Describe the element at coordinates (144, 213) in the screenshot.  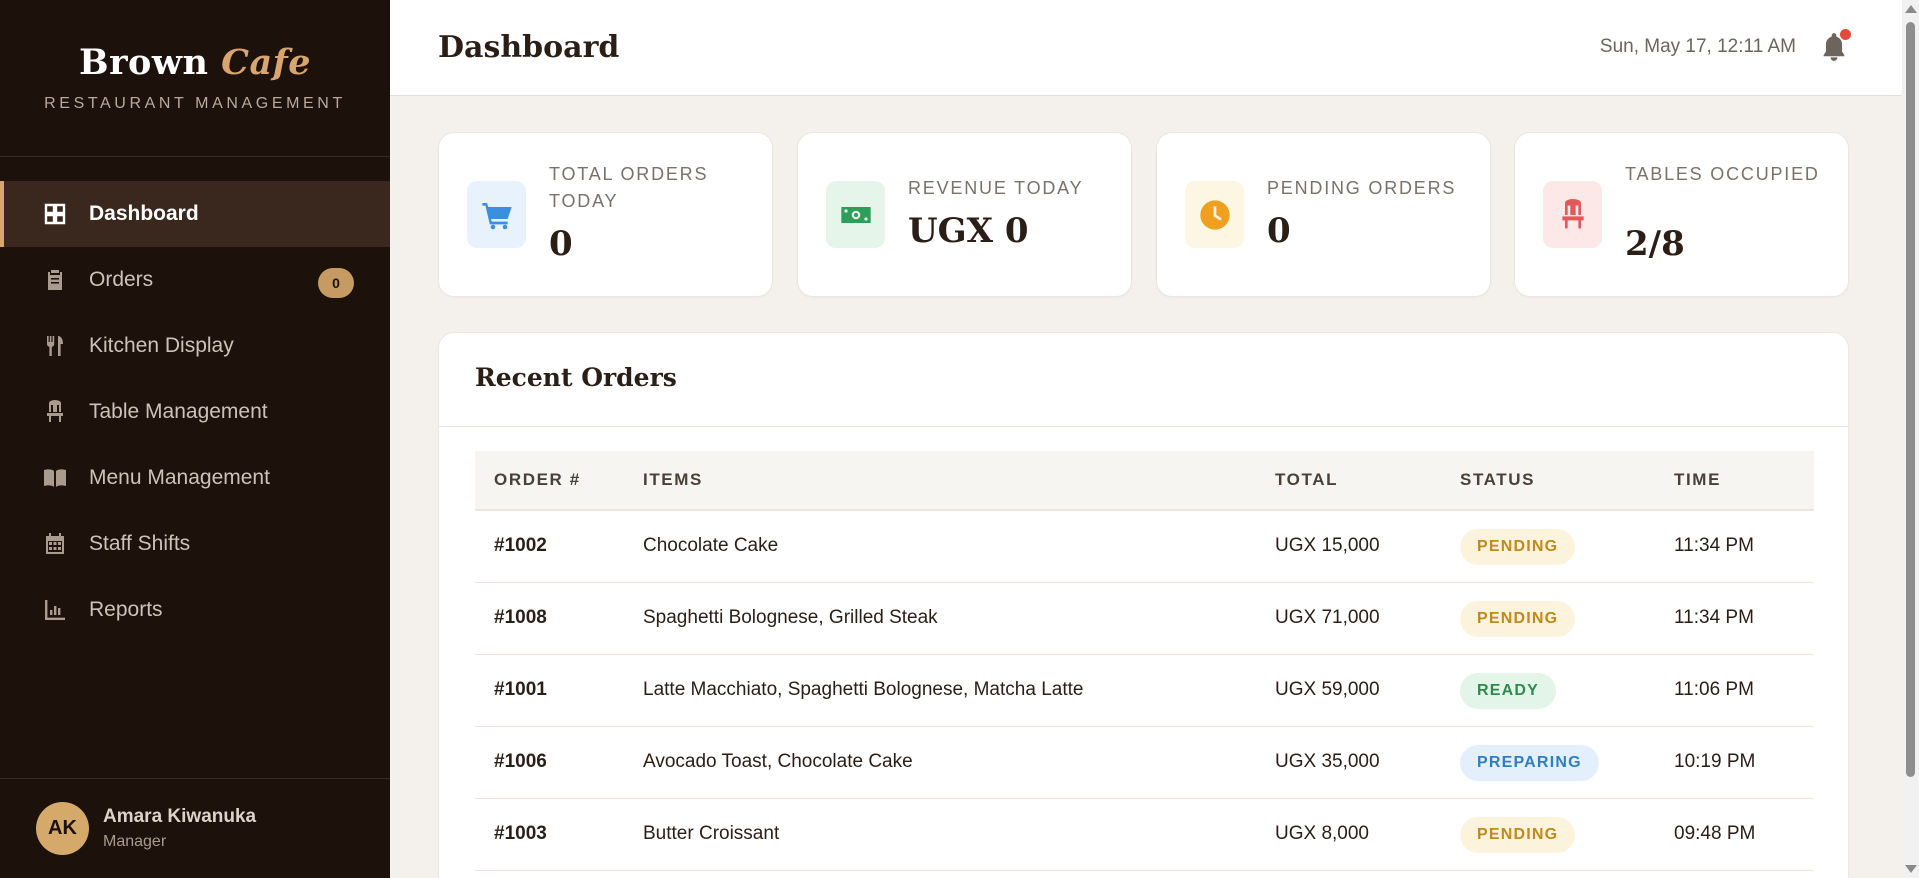
I see `sidebar-item-label: Dashboard` at that location.